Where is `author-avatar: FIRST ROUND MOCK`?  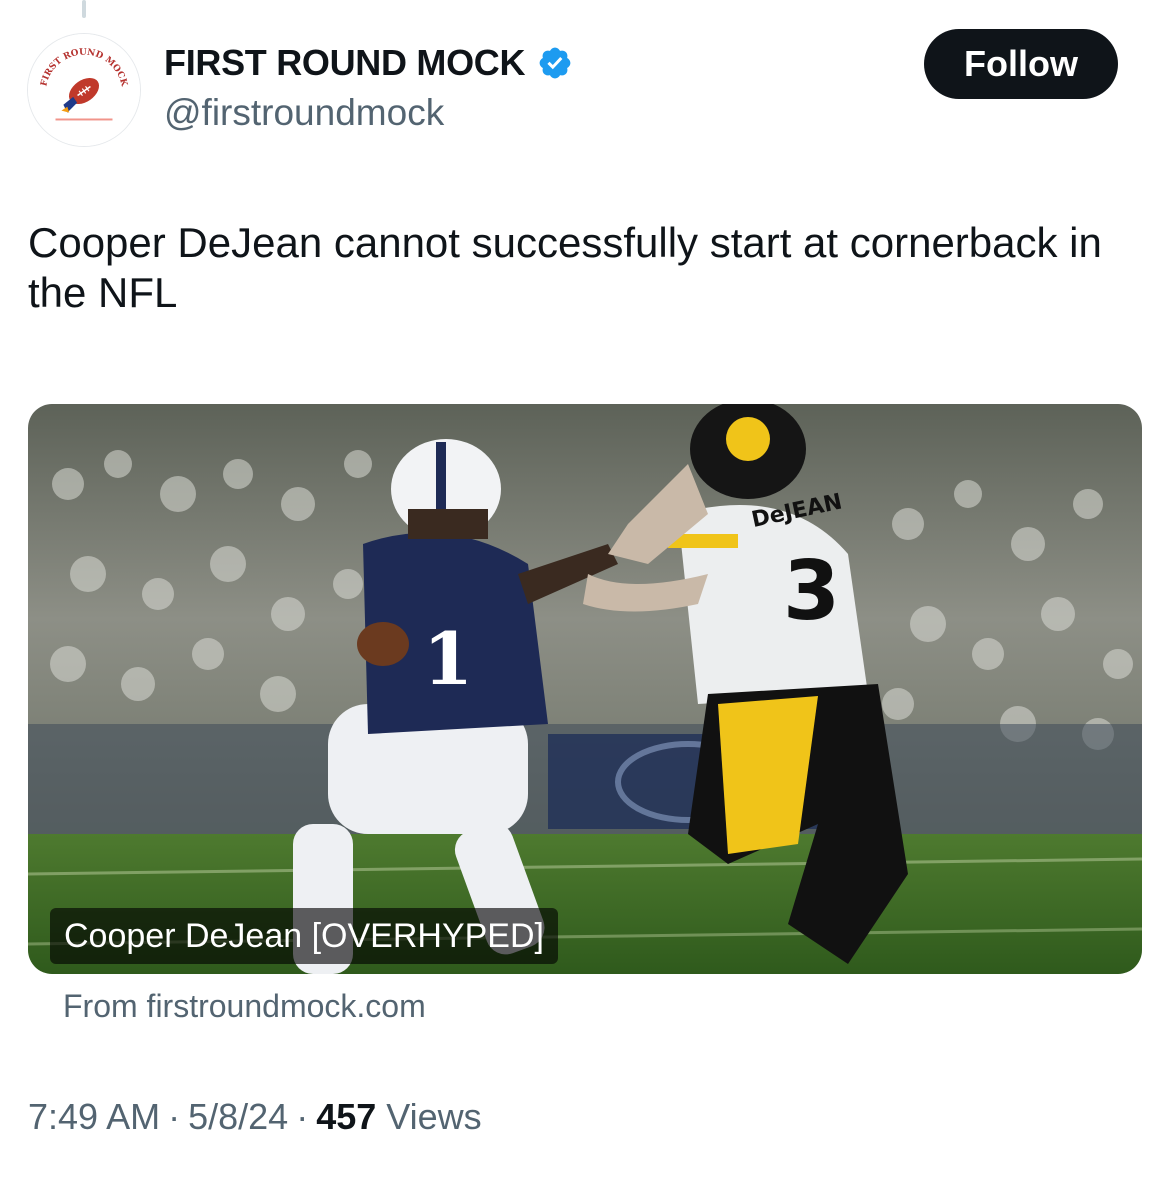
author-avatar: FIRST ROUND MOCK is located at coordinates (84, 90).